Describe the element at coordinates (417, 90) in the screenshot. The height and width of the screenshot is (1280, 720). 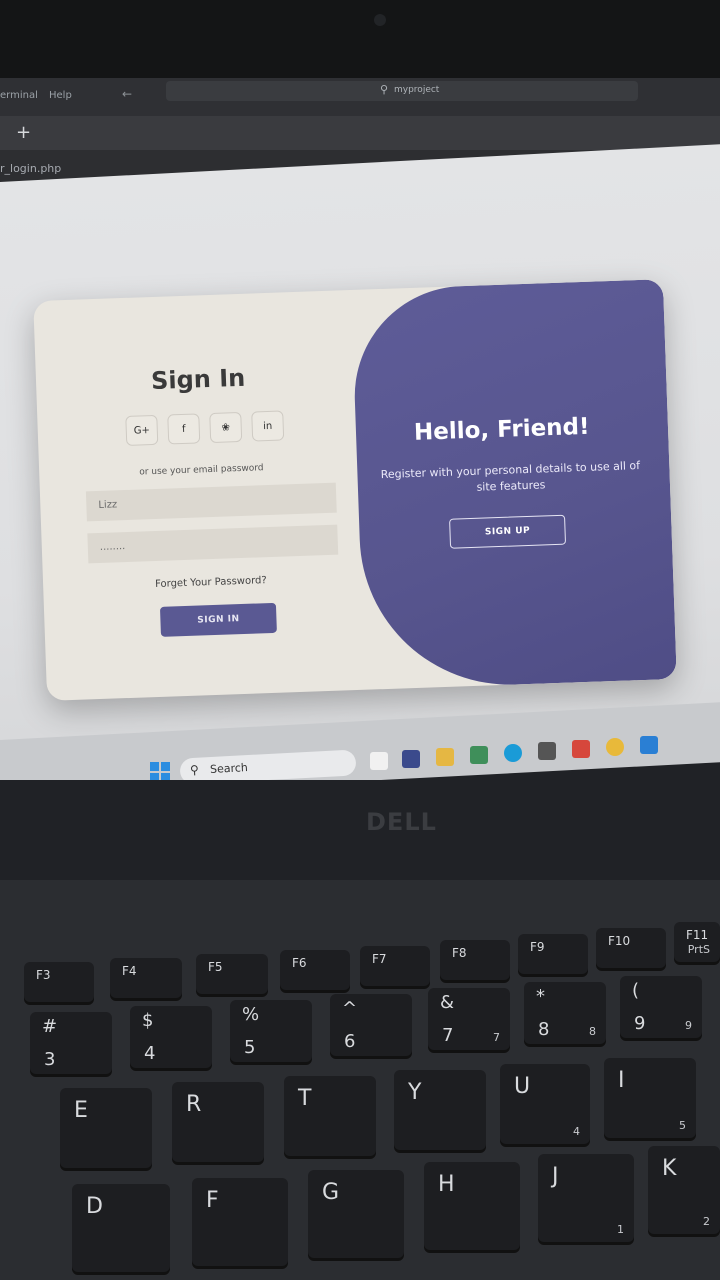
I see `command-center-label: myproject` at that location.